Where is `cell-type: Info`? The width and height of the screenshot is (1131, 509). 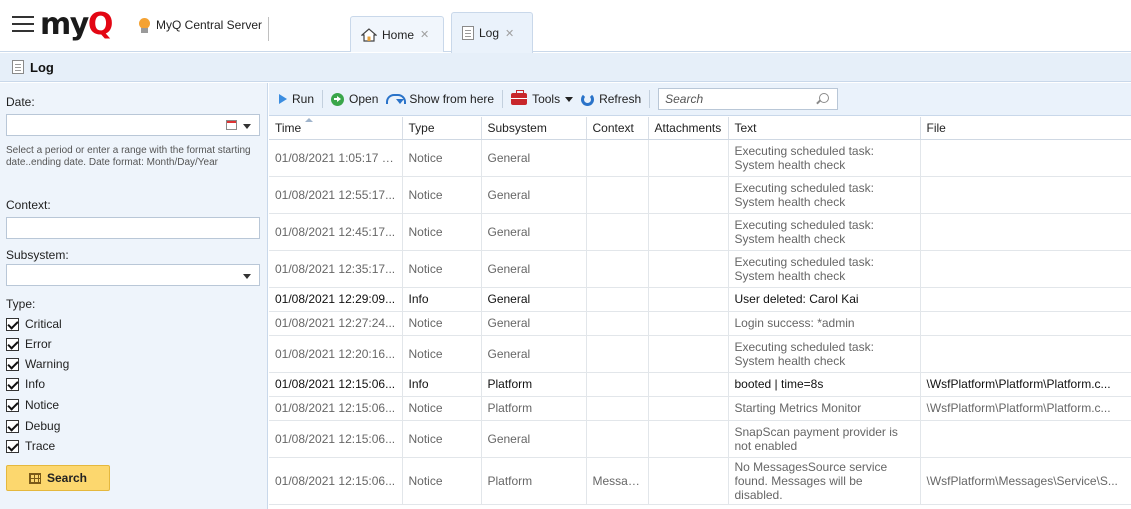 cell-type: Info is located at coordinates (442, 384).